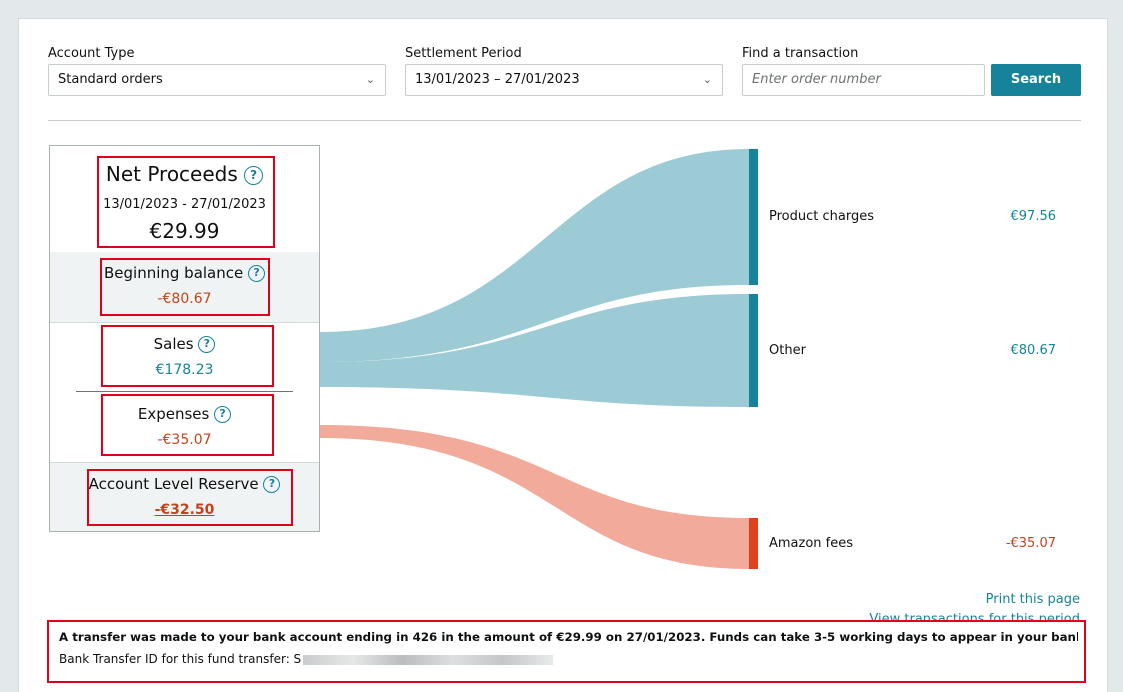  Describe the element at coordinates (91, 53) in the screenshot. I see `account-type-label: Account Type` at that location.